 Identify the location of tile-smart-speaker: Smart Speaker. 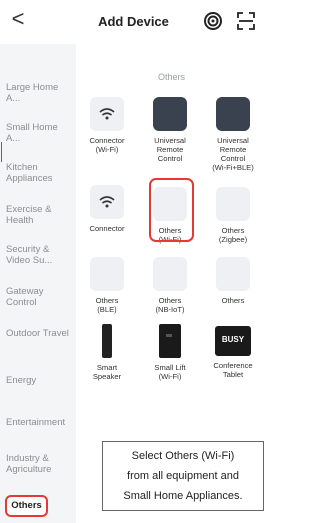
(107, 352).